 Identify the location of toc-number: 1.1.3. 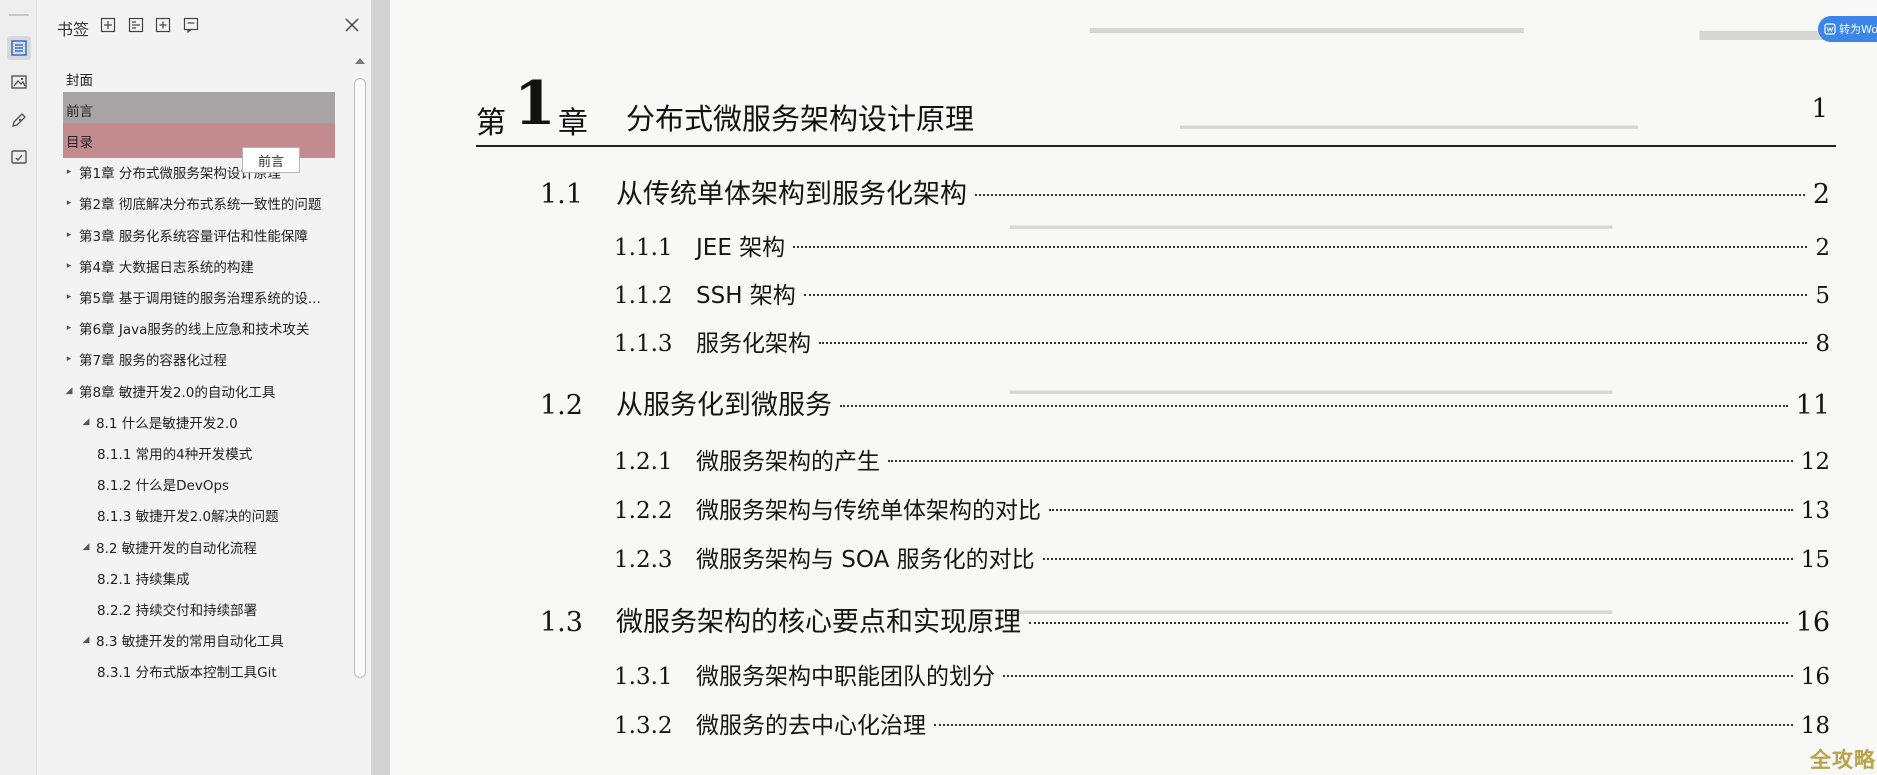
(643, 344).